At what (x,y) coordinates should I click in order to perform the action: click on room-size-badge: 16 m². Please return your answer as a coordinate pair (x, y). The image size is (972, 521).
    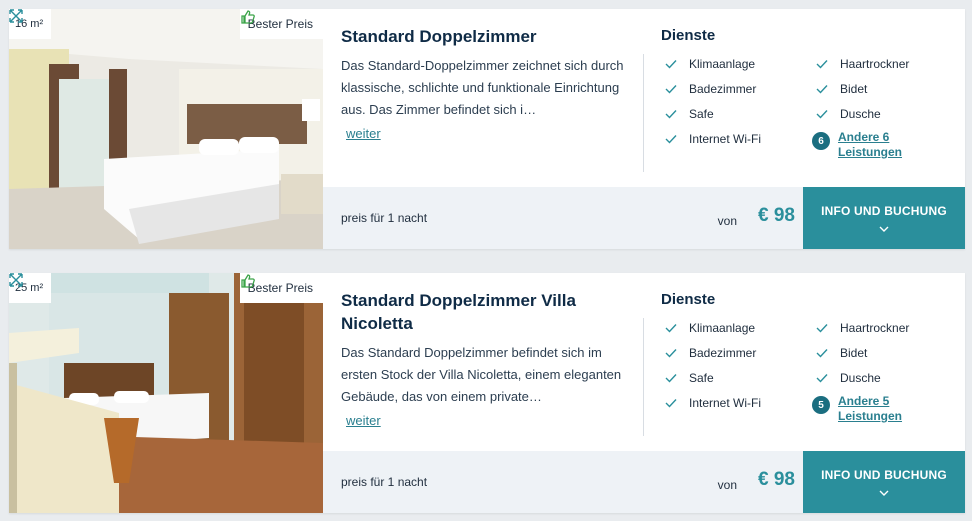
    Looking at the image, I should click on (30, 24).